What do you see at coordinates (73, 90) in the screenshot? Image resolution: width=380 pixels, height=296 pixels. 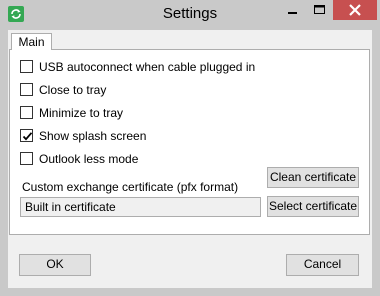 I see `option-label: Close to tray` at bounding box center [73, 90].